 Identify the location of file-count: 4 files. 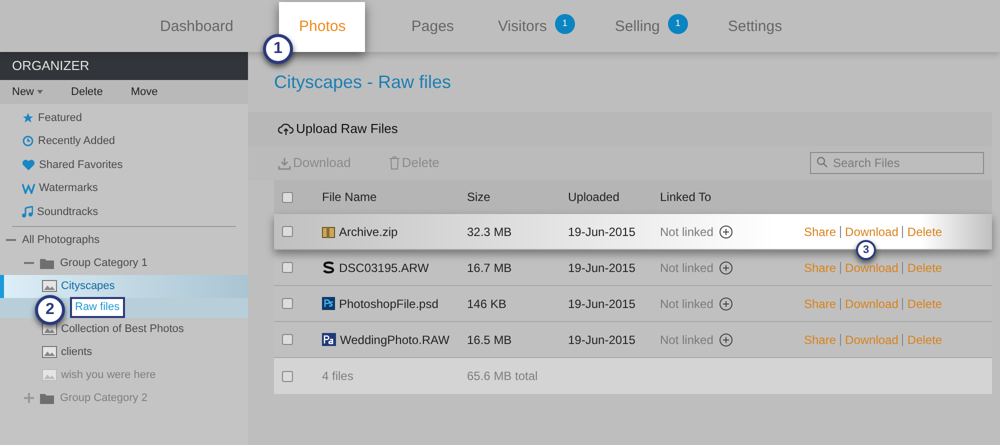
(338, 376).